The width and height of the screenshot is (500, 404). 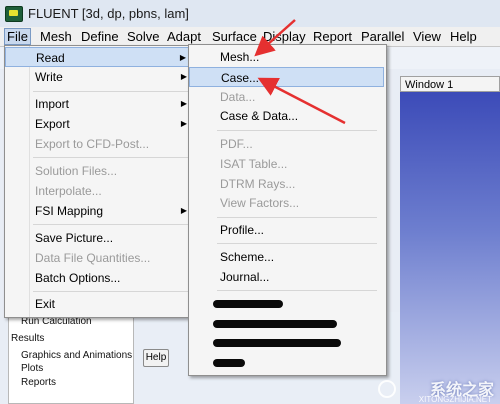 I want to click on write-label: Write, so click(x=49, y=77).